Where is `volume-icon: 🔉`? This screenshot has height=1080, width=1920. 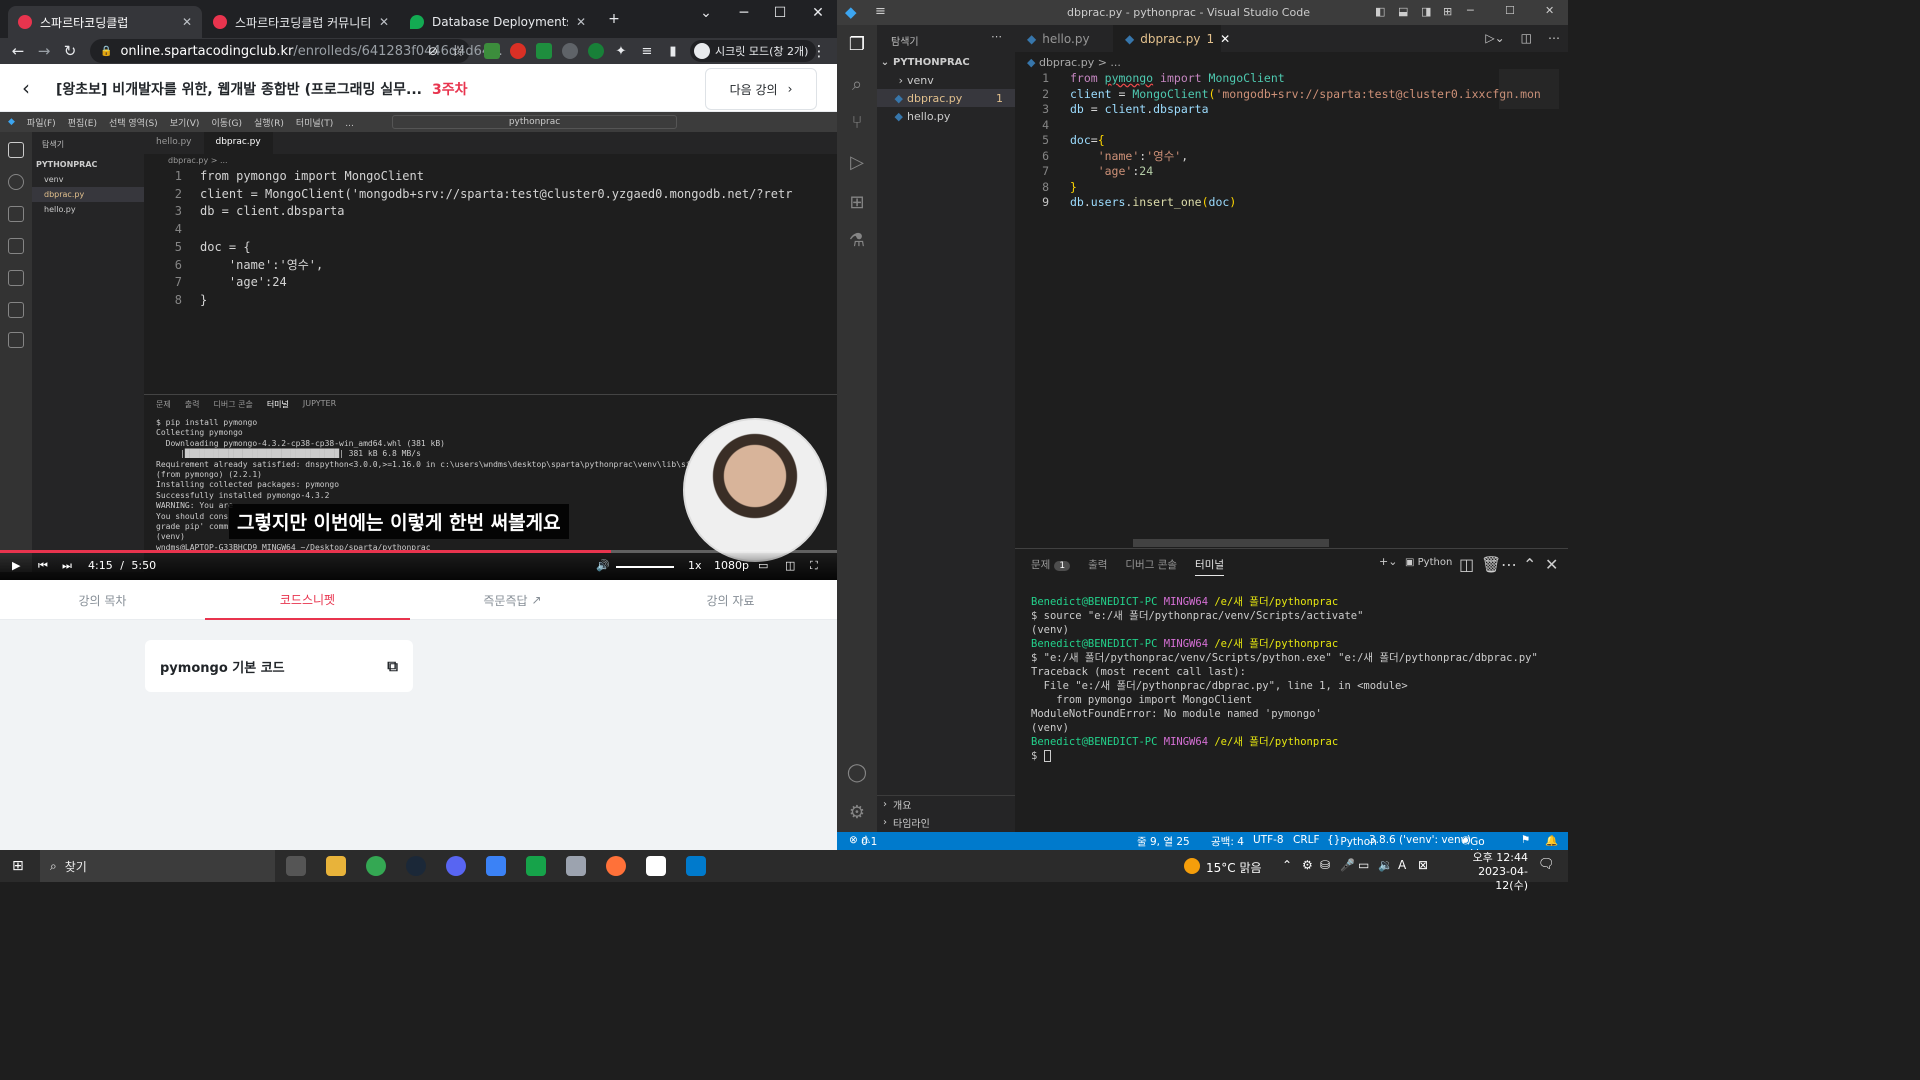 volume-icon: 🔉 is located at coordinates (1385, 865).